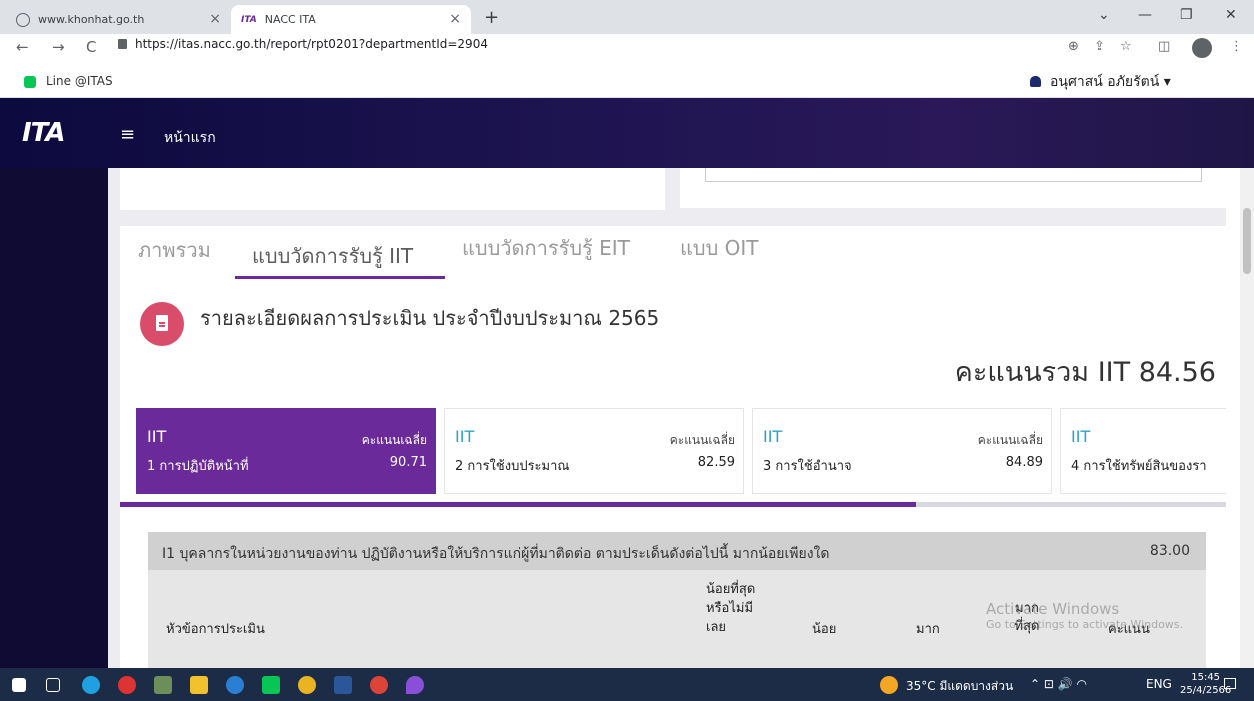 This screenshot has width=1254, height=701. I want to click on active-tab-indicator, so click(340, 277).